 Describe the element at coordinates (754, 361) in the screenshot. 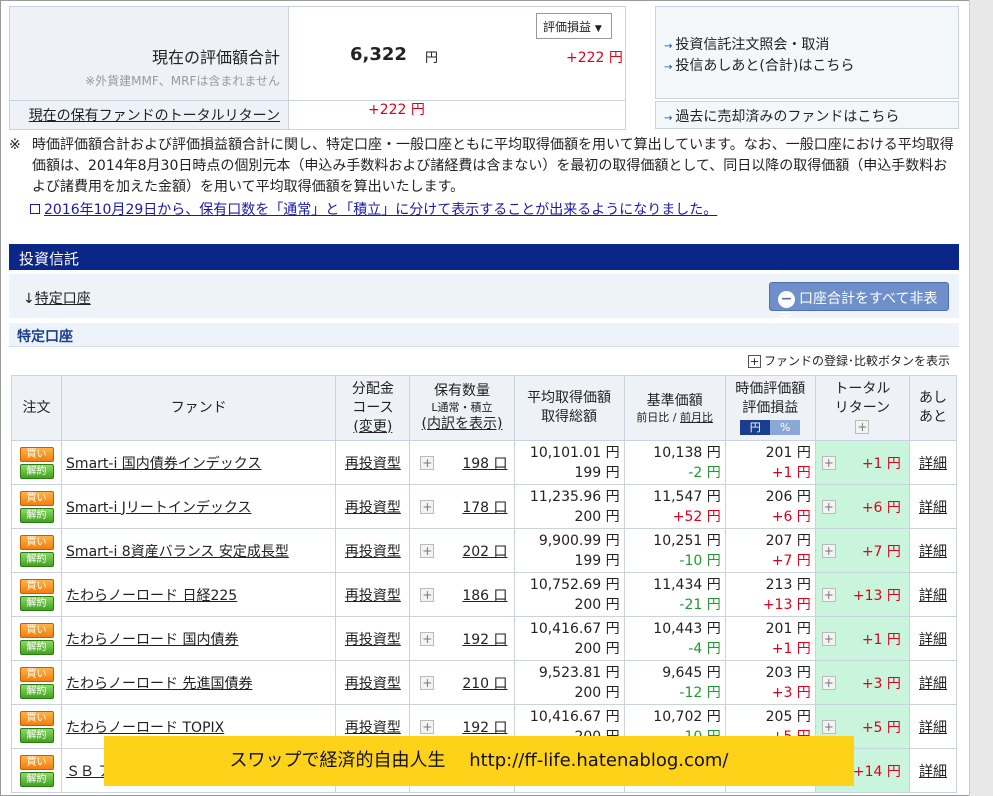

I see `plus-icon: +` at that location.